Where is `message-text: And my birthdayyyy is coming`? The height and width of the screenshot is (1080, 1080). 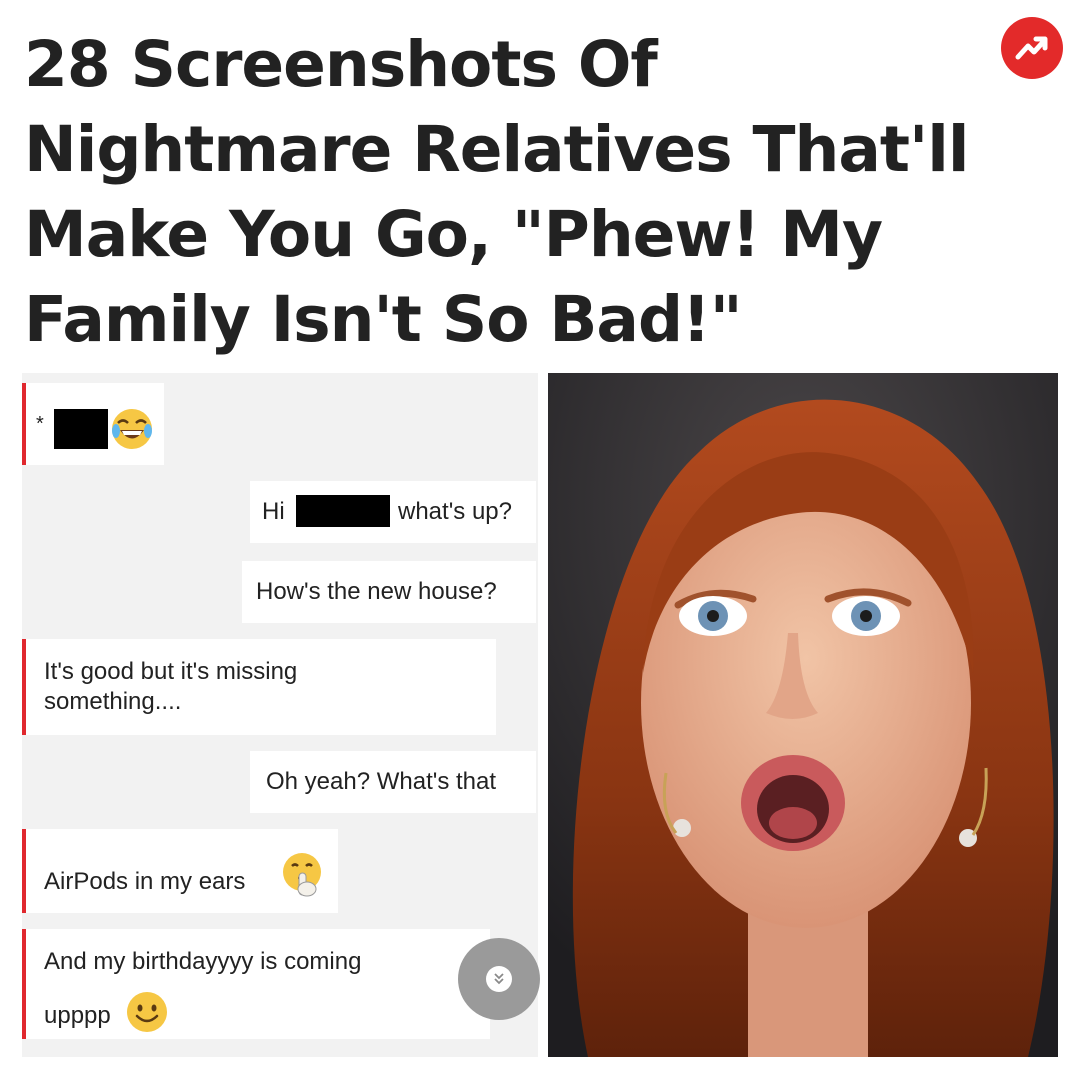
message-text: And my birthdayyyy is coming is located at coordinates (203, 961).